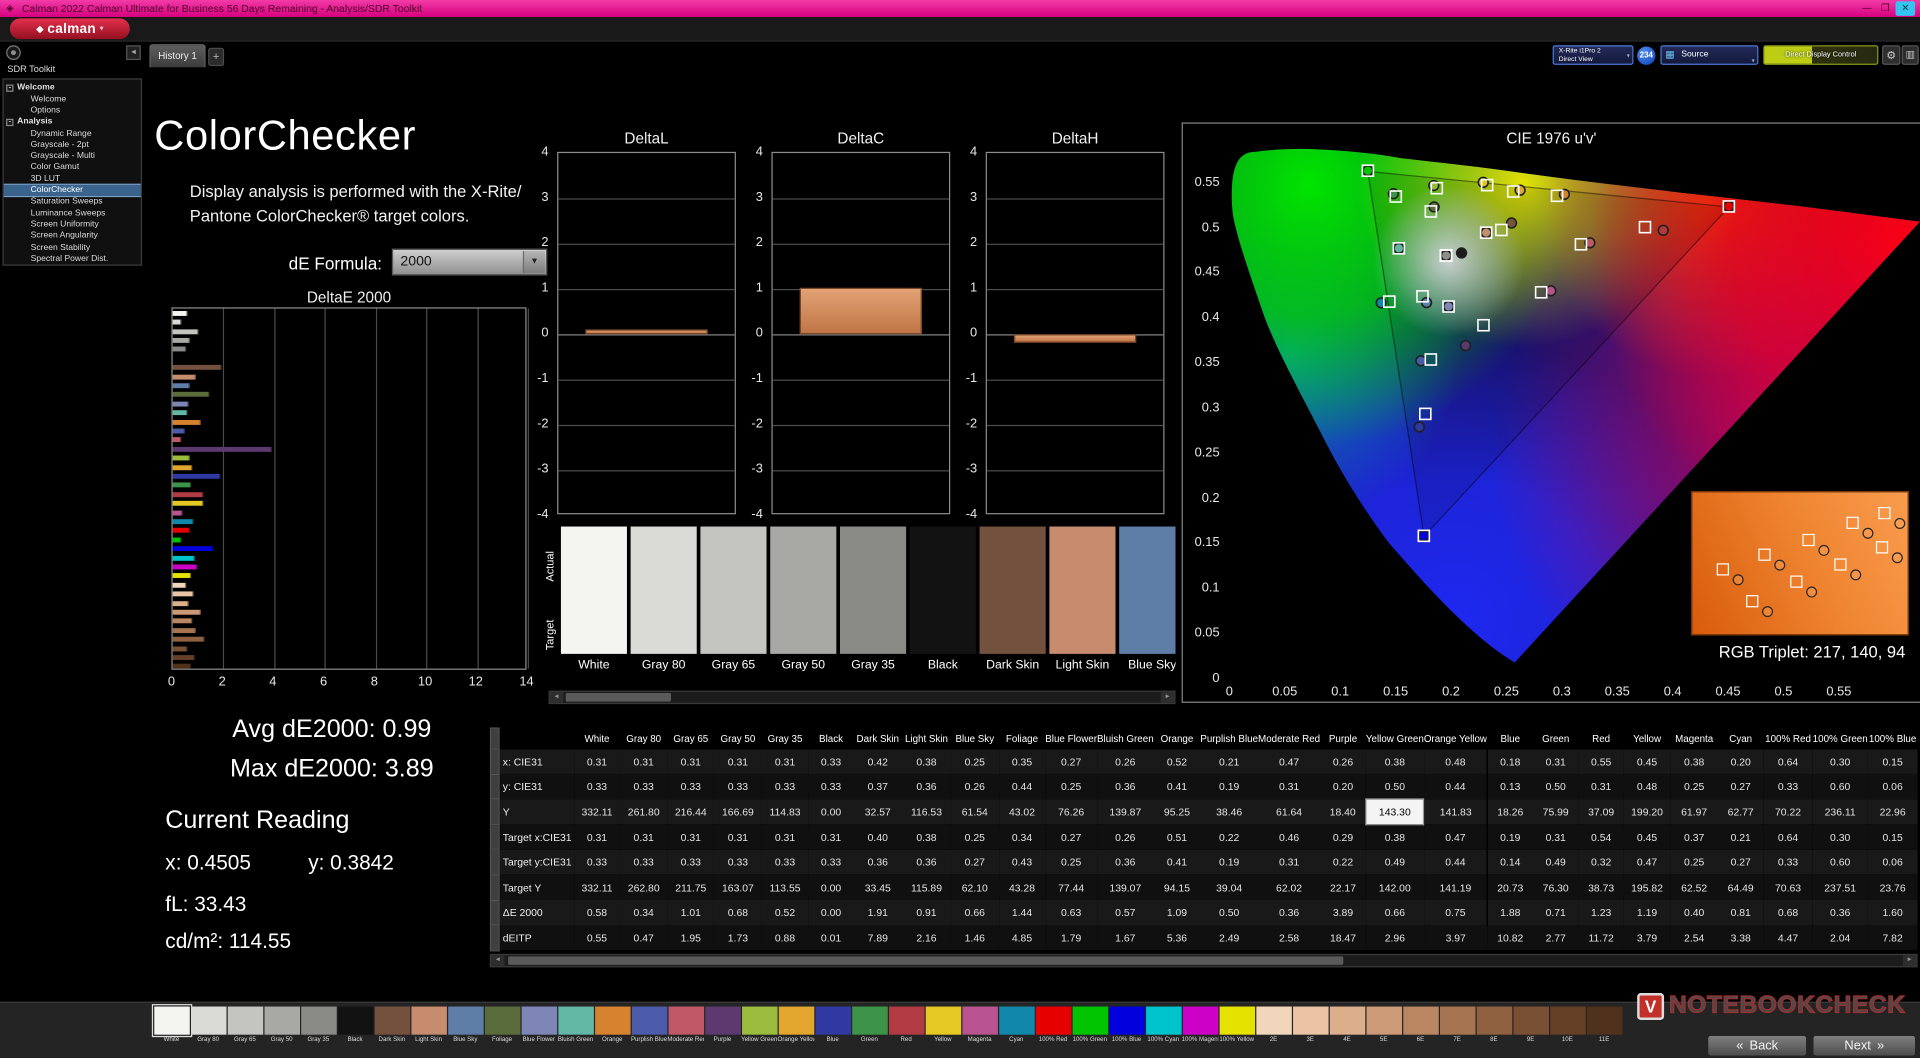  What do you see at coordinates (1126, 1024) in the screenshot?
I see `strip-patch-100-blue: 100% Blue` at bounding box center [1126, 1024].